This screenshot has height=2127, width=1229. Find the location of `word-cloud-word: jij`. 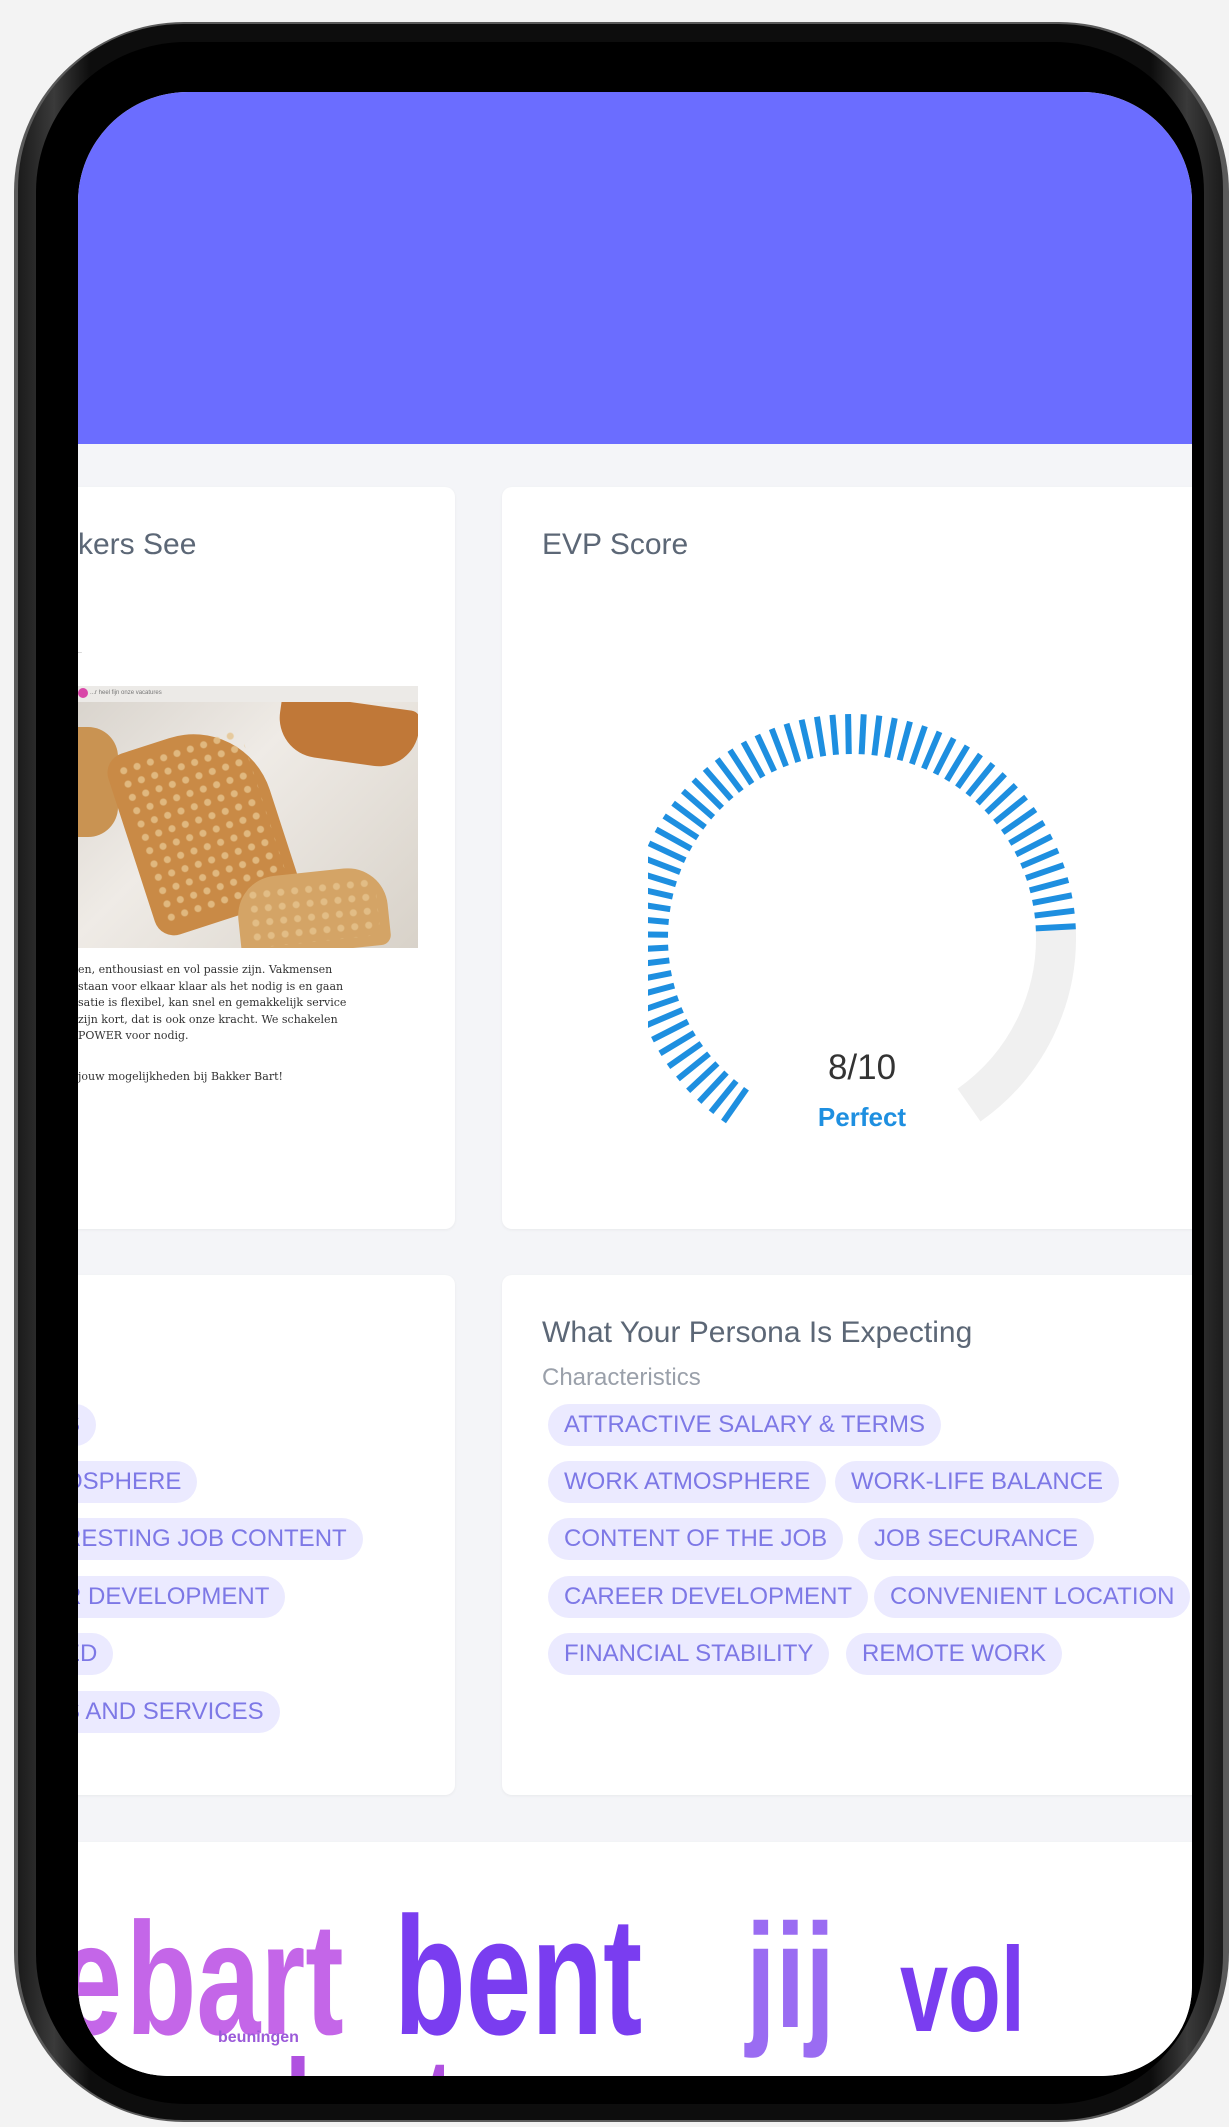

word-cloud-word: jij is located at coordinates (790, 1976).